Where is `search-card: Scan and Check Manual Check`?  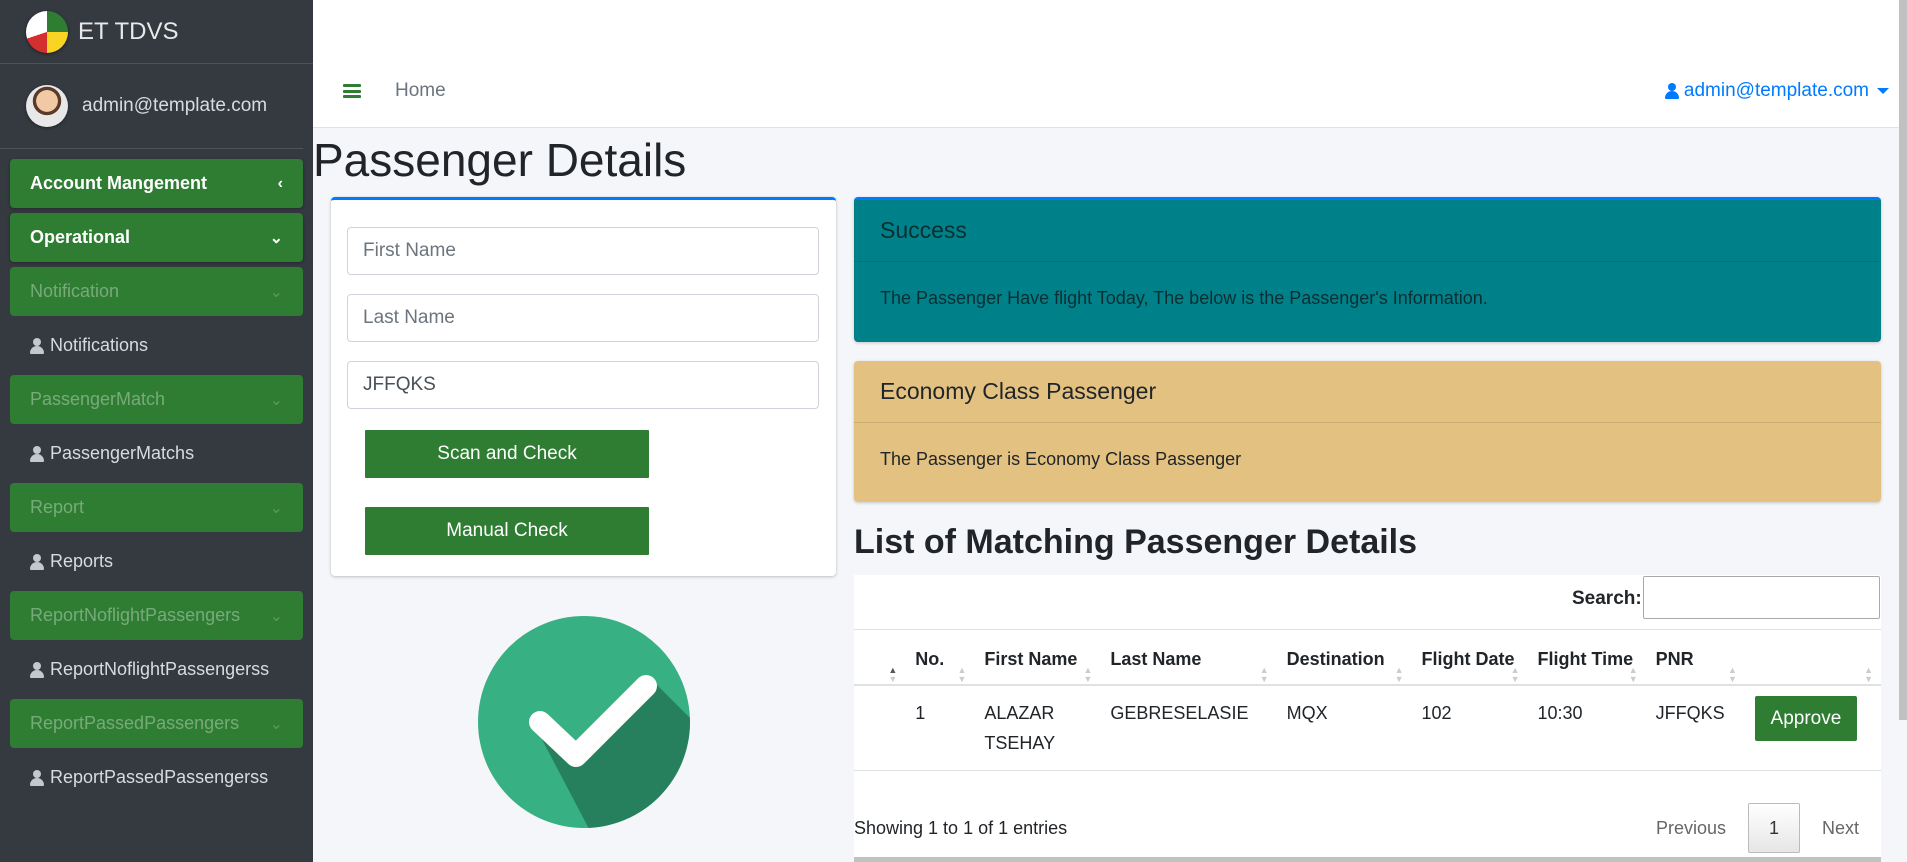 search-card: Scan and Check Manual Check is located at coordinates (583, 386).